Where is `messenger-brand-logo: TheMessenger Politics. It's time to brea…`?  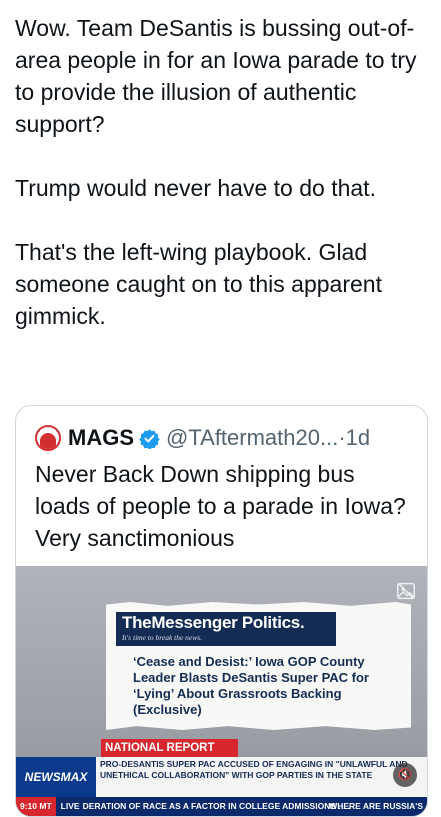
messenger-brand-logo: TheMessenger Politics. It's time to brea… is located at coordinates (226, 629).